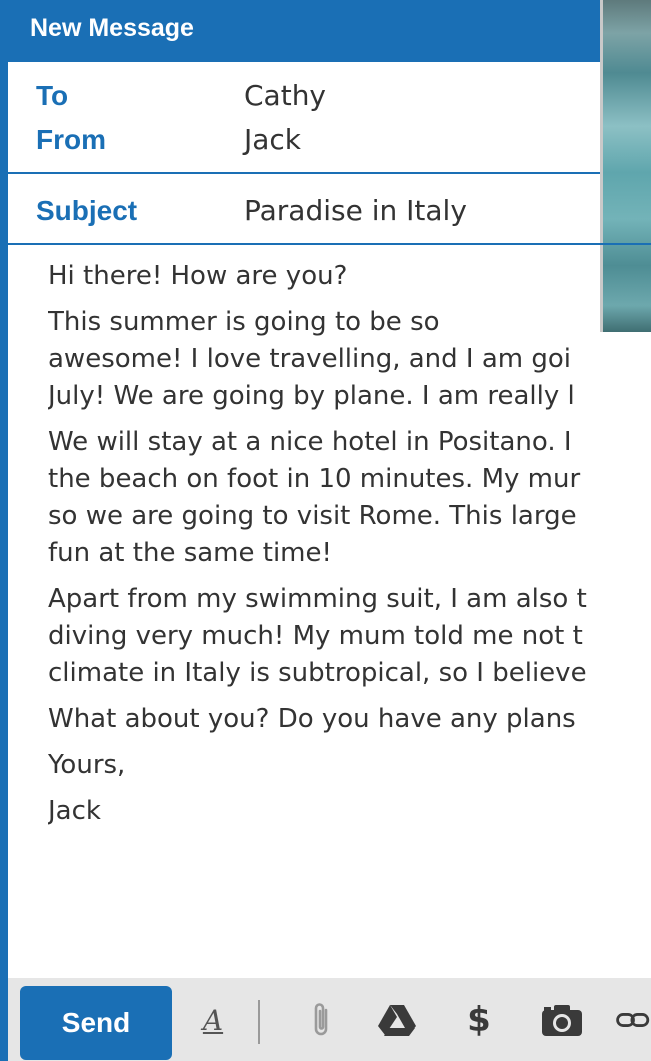 The image size is (651, 1061). Describe the element at coordinates (312, 719) in the screenshot. I see `body-paragraph-4: What about you? Do you have any plans` at that location.